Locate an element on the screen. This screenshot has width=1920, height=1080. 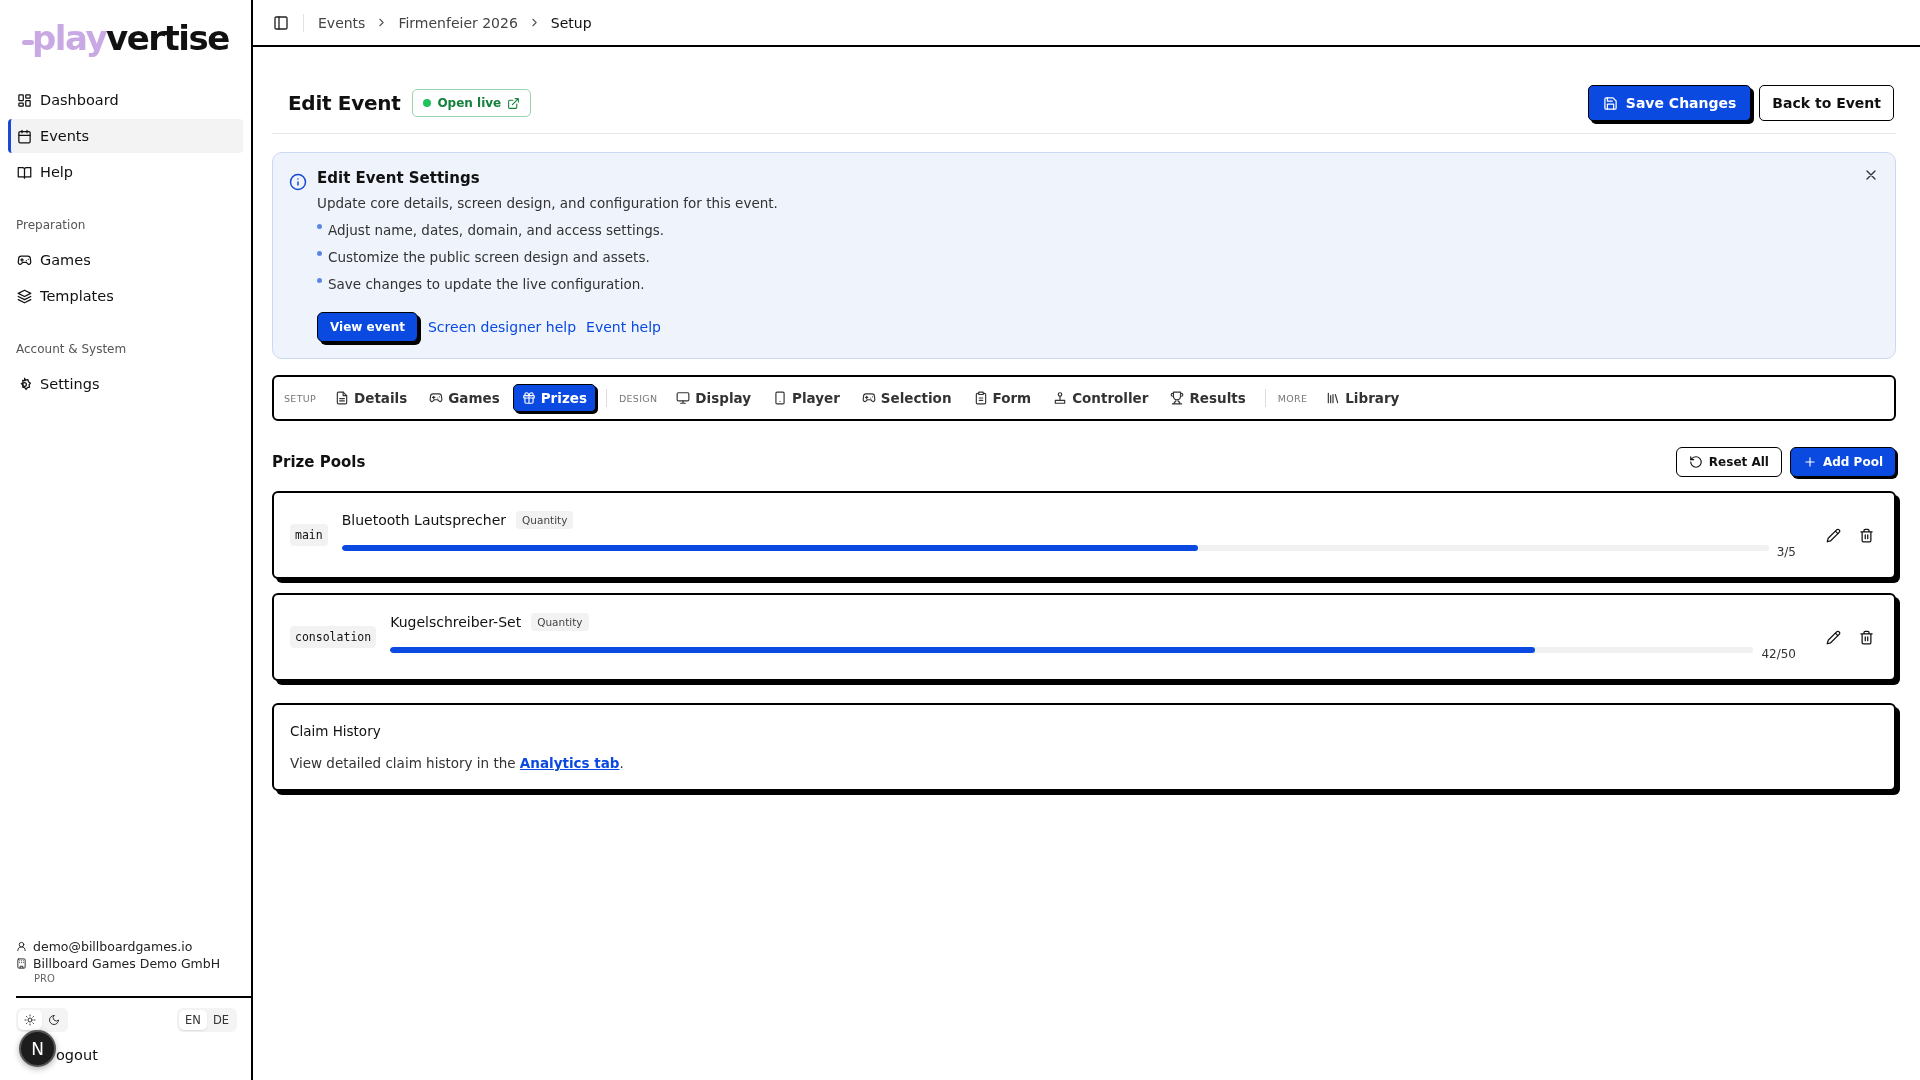
pool-name: Kugelschreiber-Set is located at coordinates (456, 622).